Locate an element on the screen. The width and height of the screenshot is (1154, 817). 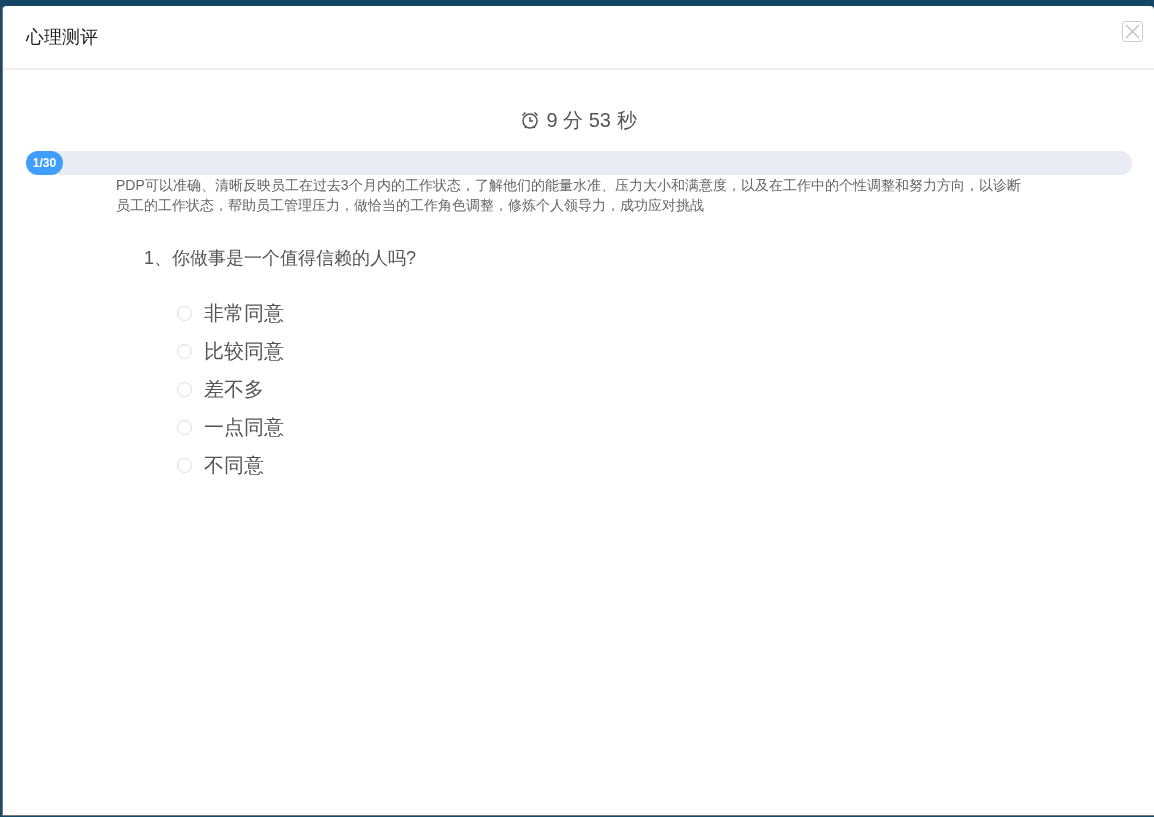
close-icon is located at coordinates (1132, 31).